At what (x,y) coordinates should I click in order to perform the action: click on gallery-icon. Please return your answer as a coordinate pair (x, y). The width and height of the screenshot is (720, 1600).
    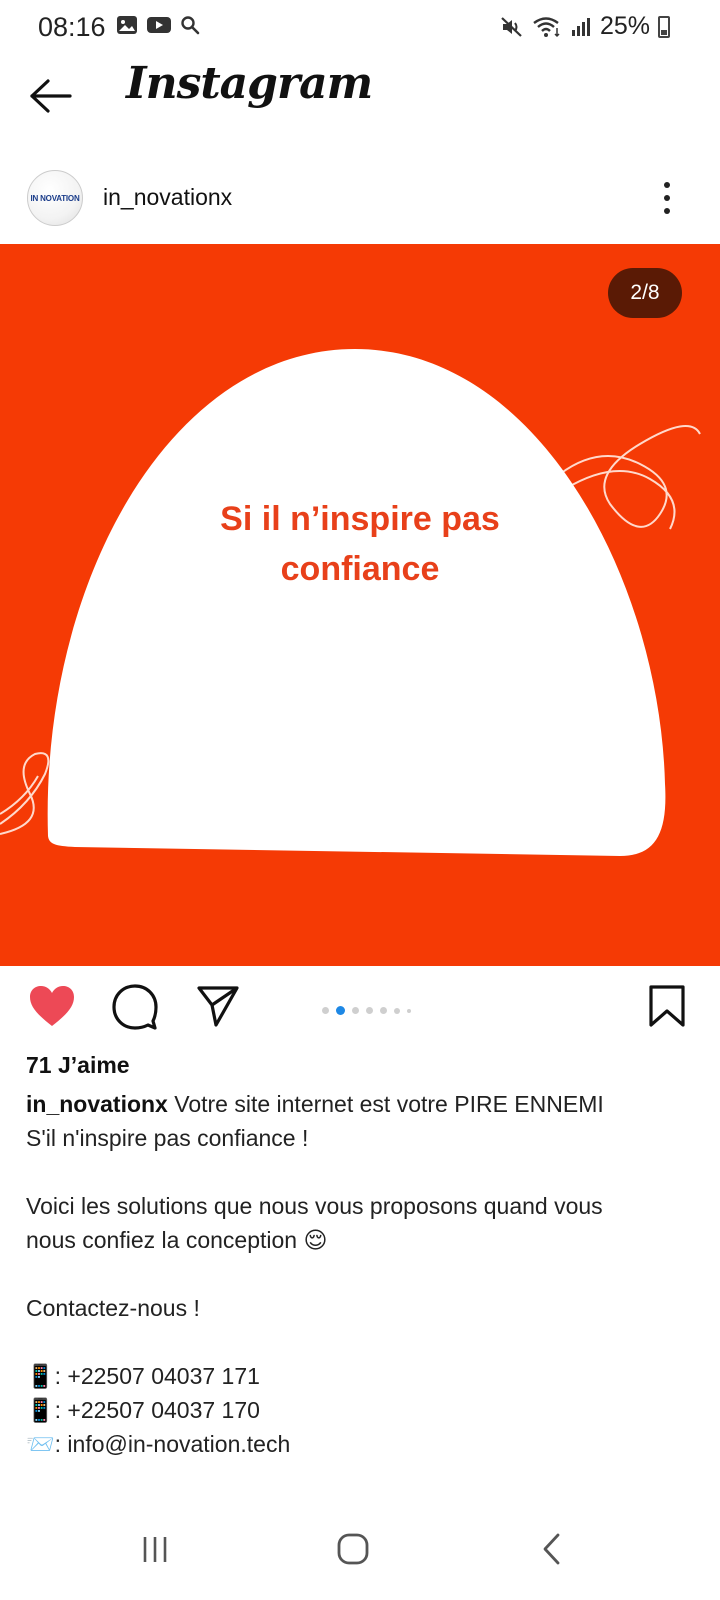
    Looking at the image, I should click on (127, 25).